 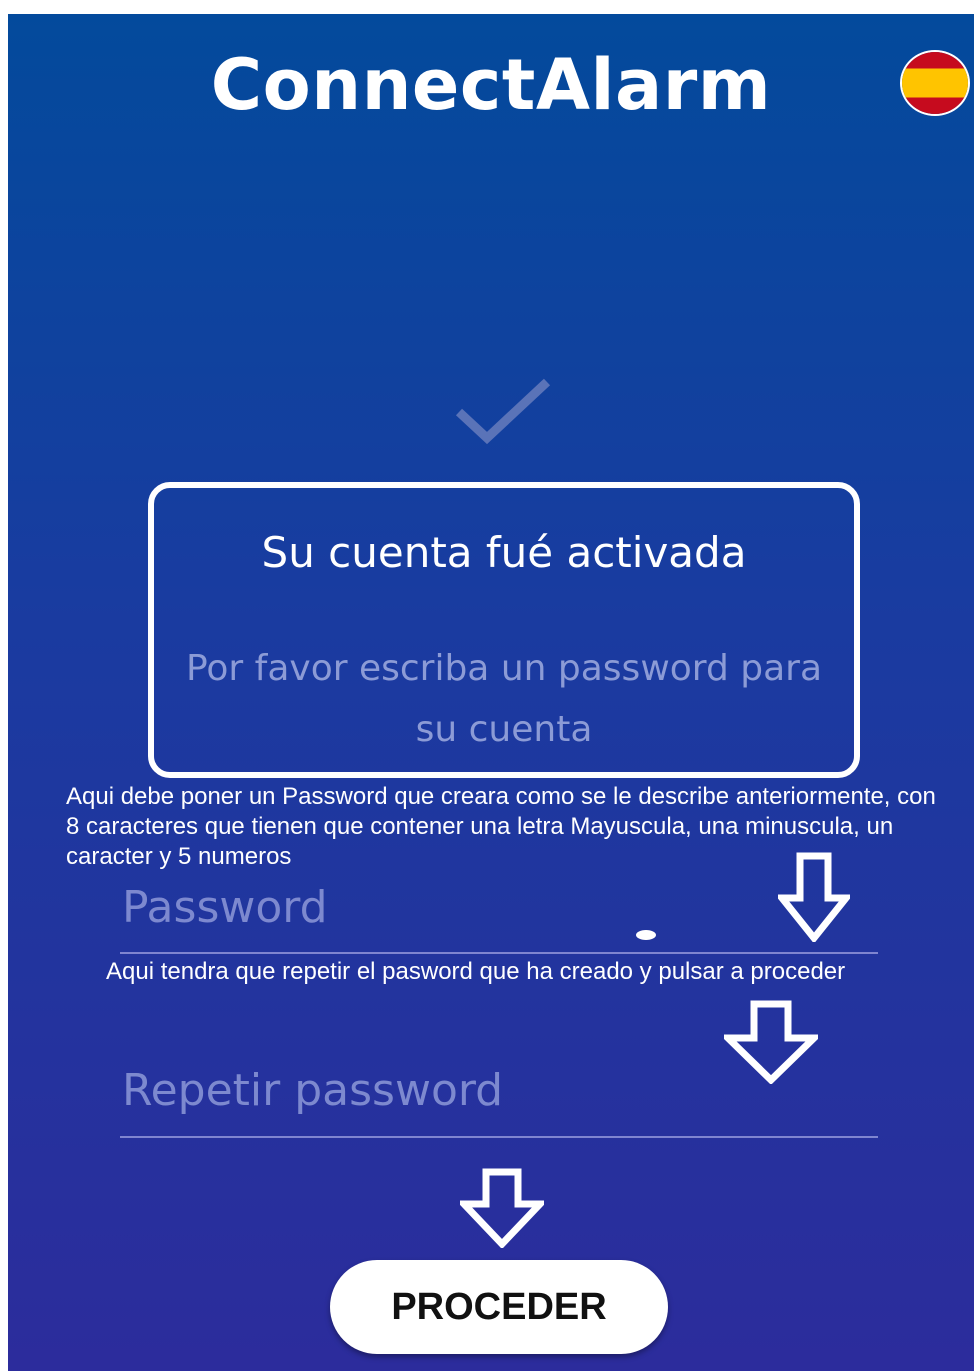 I want to click on cursor-dot, so click(x=646, y=935).